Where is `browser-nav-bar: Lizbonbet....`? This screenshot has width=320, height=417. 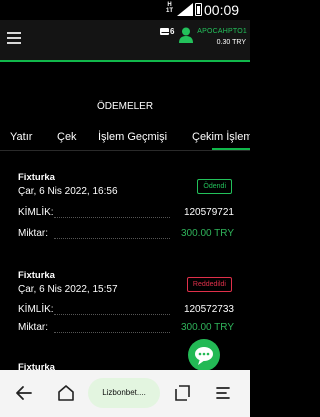 browser-nav-bar: Lizbonbet.... is located at coordinates (125, 393).